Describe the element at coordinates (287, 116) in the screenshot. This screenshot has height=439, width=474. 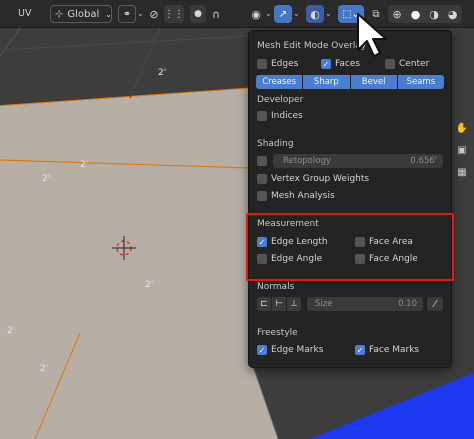
I see `indices-label: Indices` at that location.